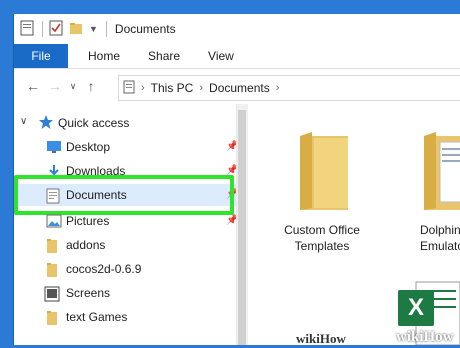  I want to click on forward-arrow-icon: →, so click(55, 86).